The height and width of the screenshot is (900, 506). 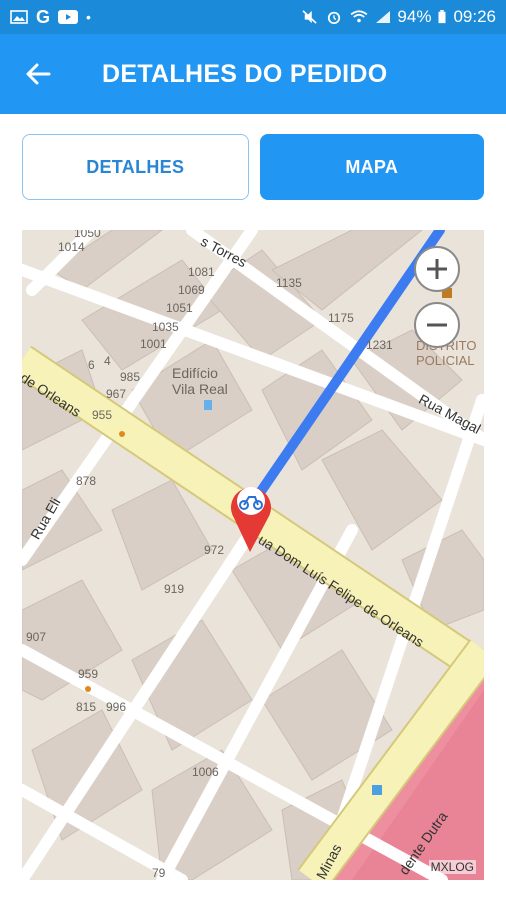 What do you see at coordinates (341, 318) in the screenshot?
I see `house-number: 1175` at bounding box center [341, 318].